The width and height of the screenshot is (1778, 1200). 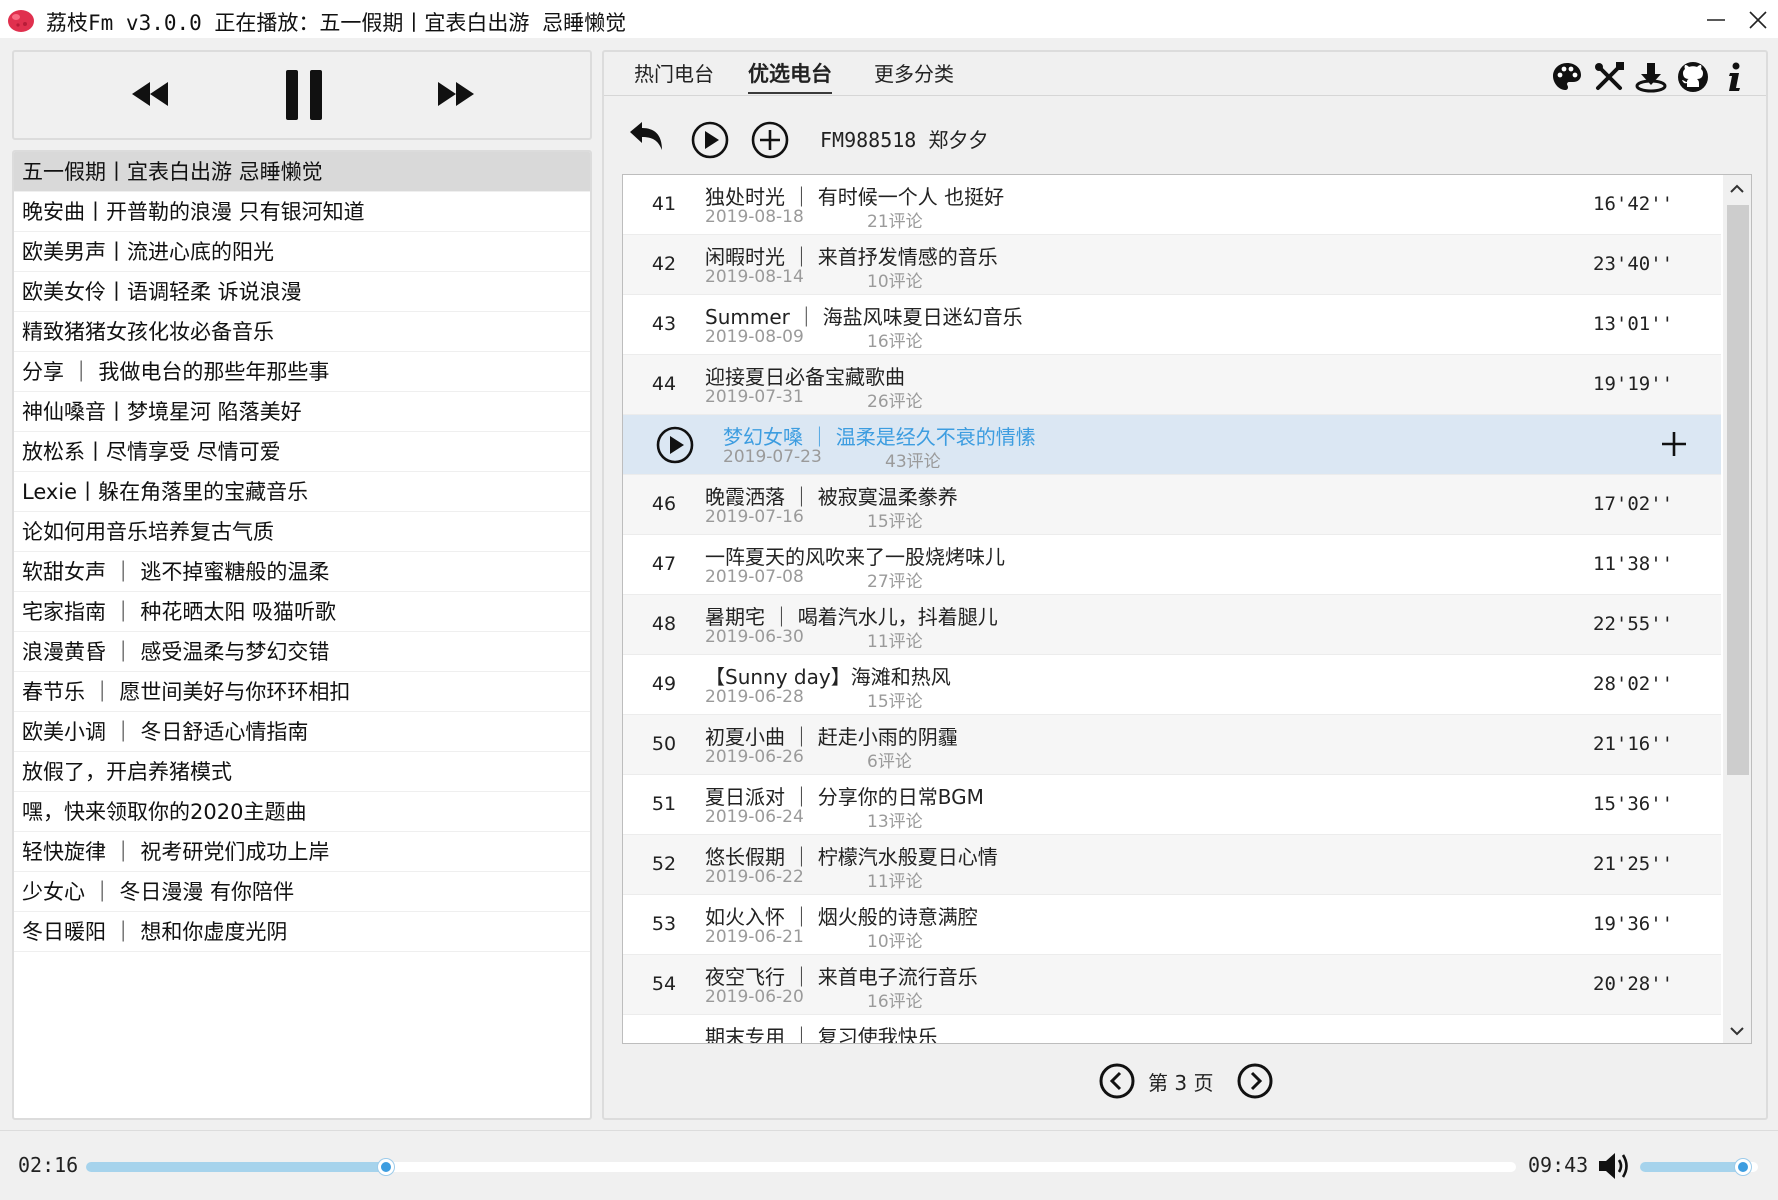 I want to click on track-duration: 23'40'', so click(x=1633, y=264).